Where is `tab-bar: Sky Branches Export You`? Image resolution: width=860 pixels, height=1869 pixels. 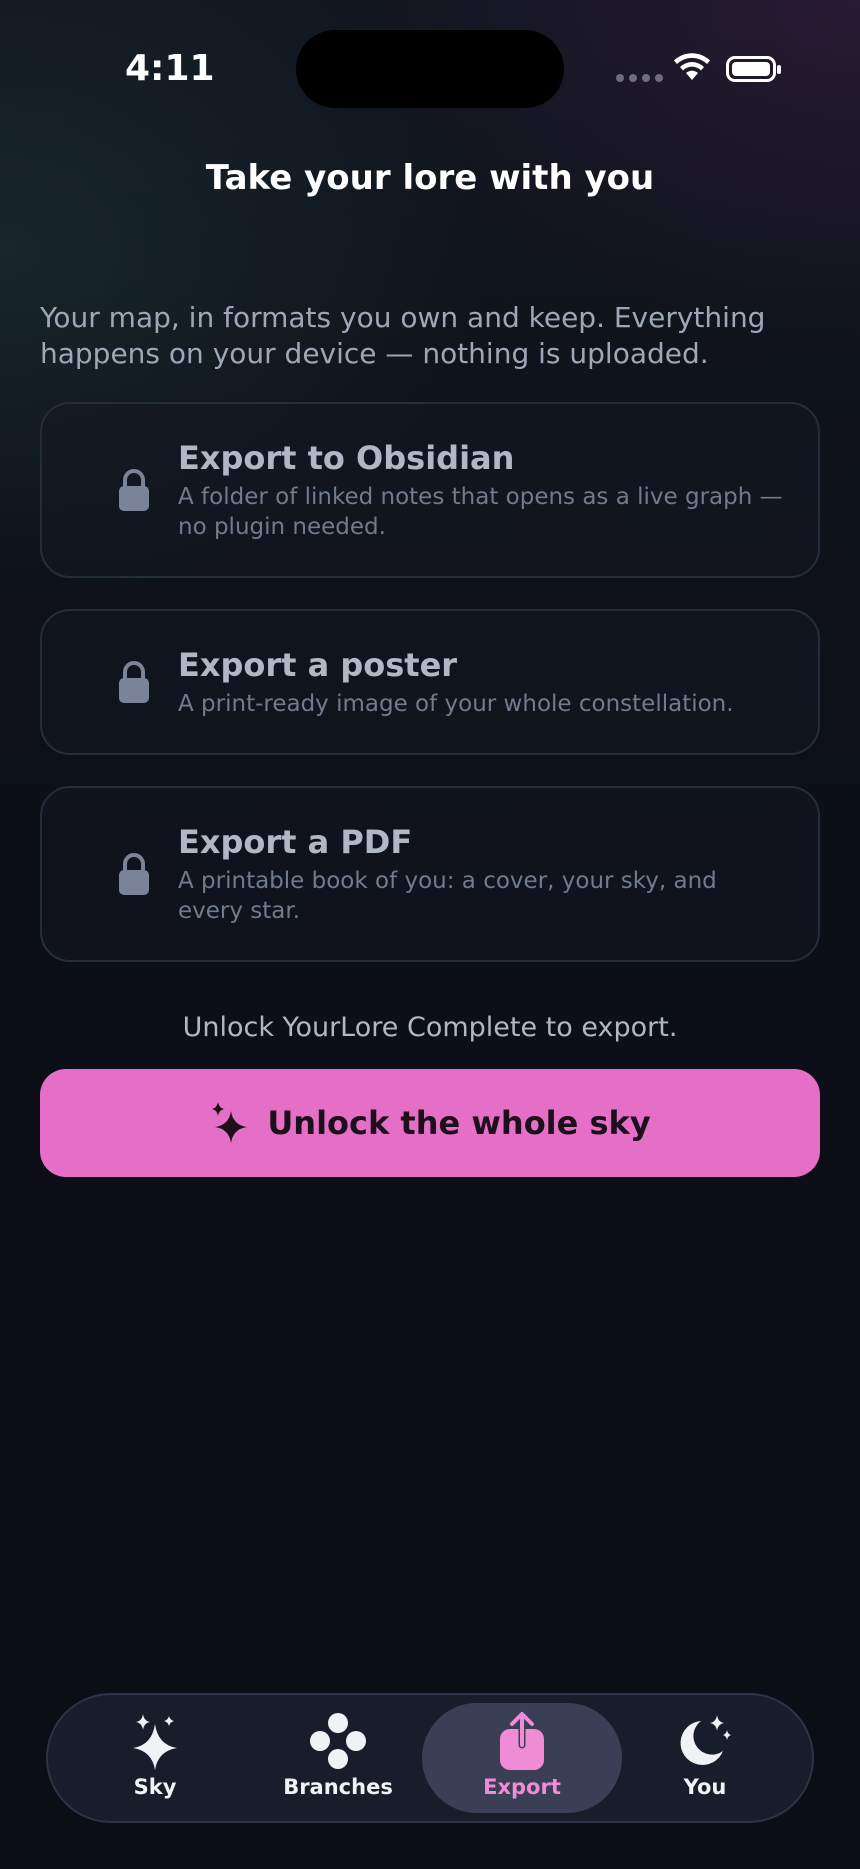
tab-bar: Sky Branches Export You is located at coordinates (430, 1758).